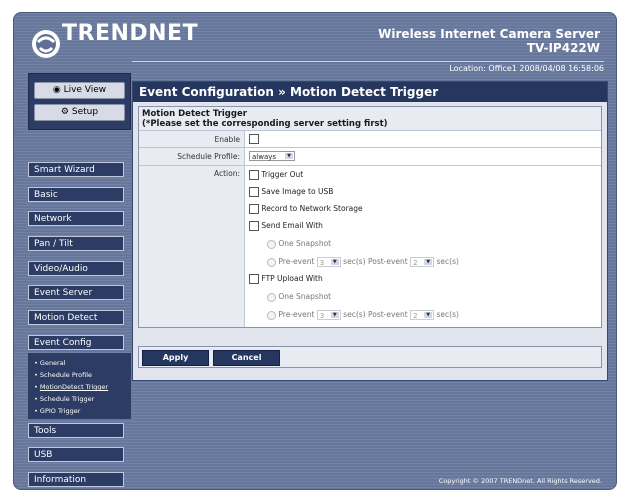 The width and height of the screenshot is (630, 503). I want to click on action-label: Action:, so click(192, 246).